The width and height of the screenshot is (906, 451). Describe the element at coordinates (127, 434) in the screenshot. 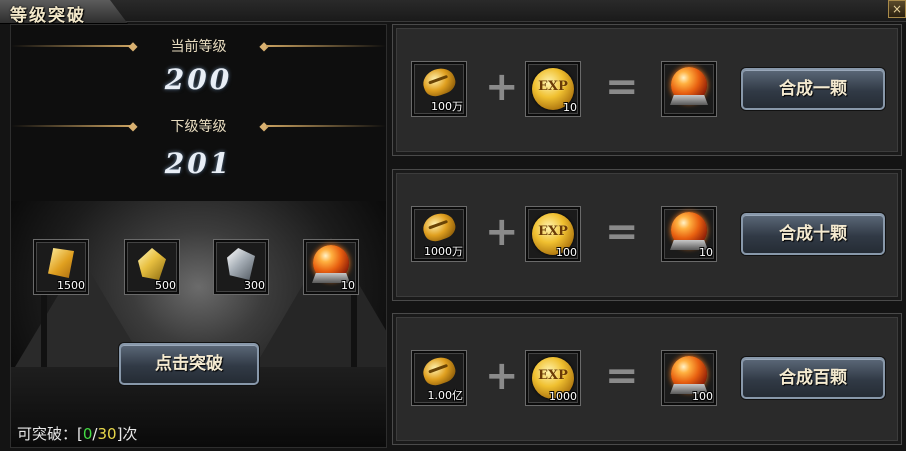

I see `count-suffix: ]次` at that location.